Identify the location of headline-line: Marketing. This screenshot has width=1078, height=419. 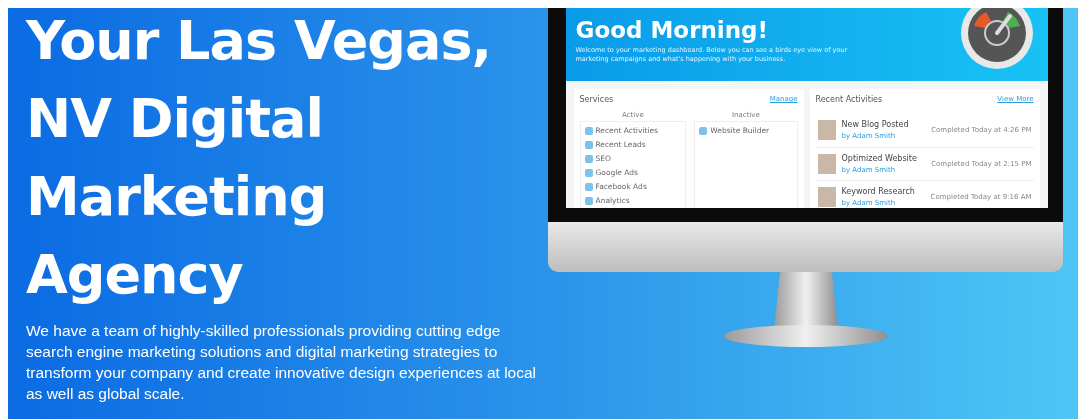
(176, 197).